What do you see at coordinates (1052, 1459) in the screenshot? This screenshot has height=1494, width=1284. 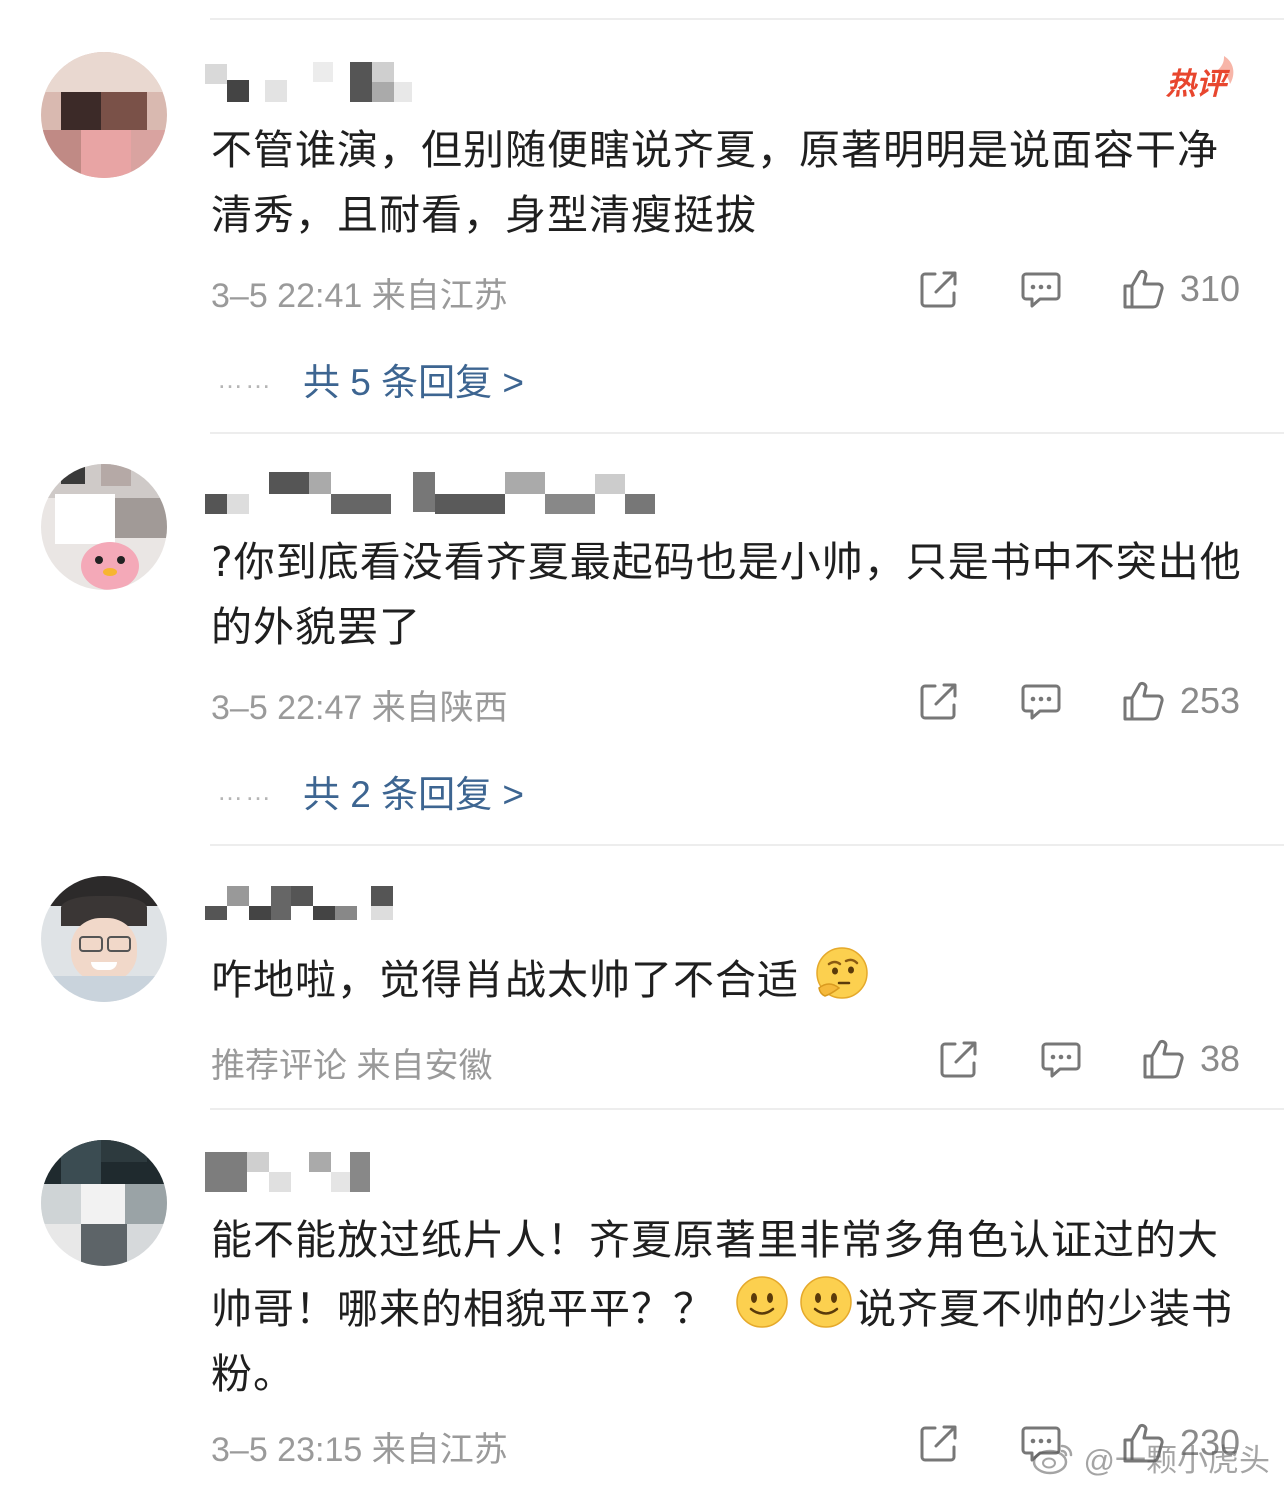 I see `weibo-logo-icon` at bounding box center [1052, 1459].